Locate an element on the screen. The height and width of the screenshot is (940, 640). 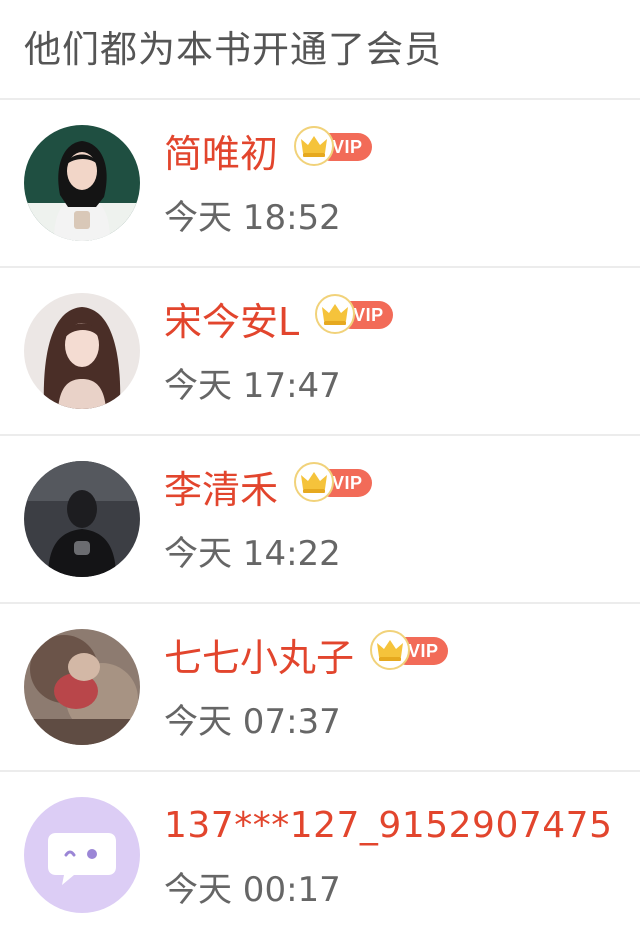
member-time: 今天 00:17 is located at coordinates (252, 890).